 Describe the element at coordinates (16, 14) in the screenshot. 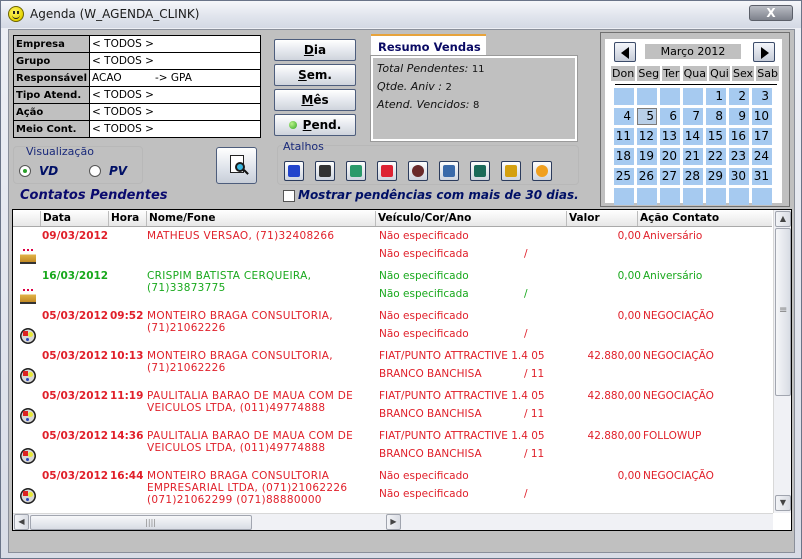

I see `smiley-app-icon` at that location.